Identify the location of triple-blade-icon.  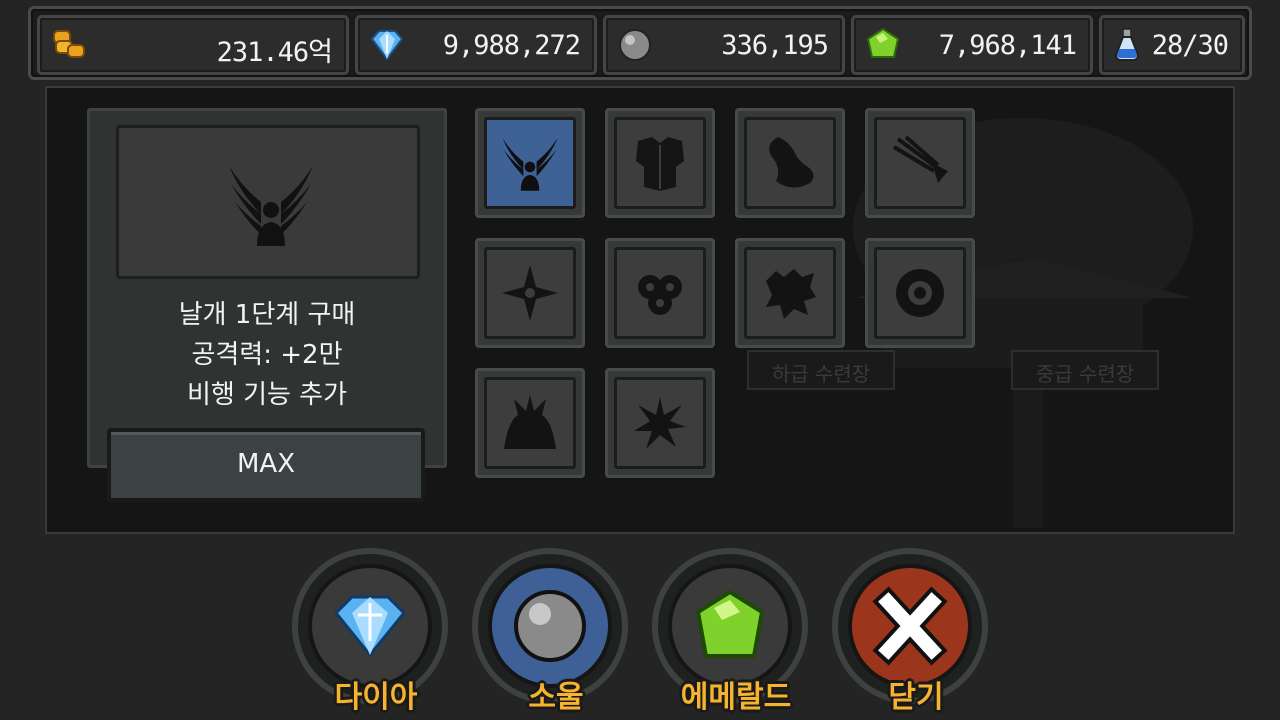
(920, 159).